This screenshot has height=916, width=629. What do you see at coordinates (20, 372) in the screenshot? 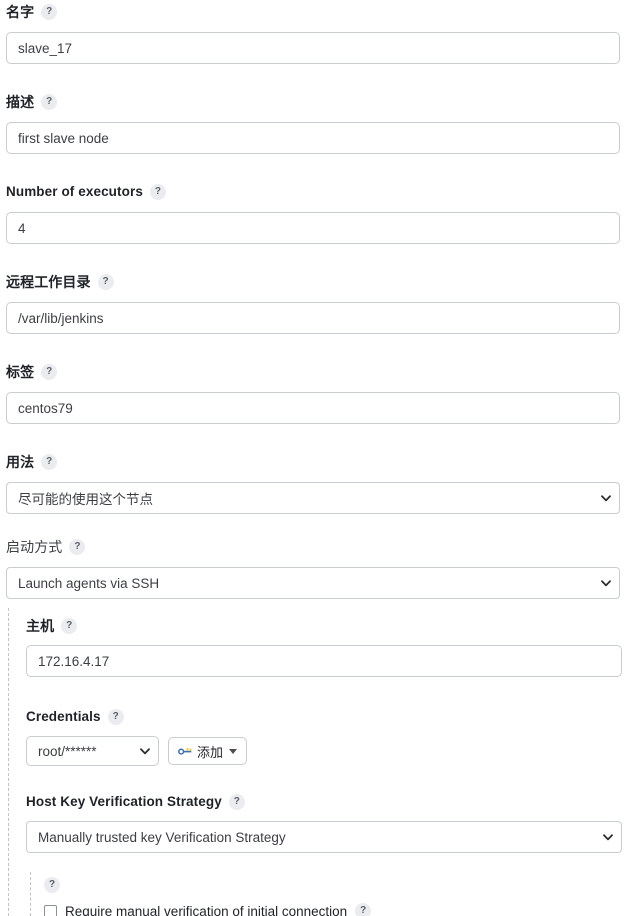
I see `field-label: 标签` at bounding box center [20, 372].